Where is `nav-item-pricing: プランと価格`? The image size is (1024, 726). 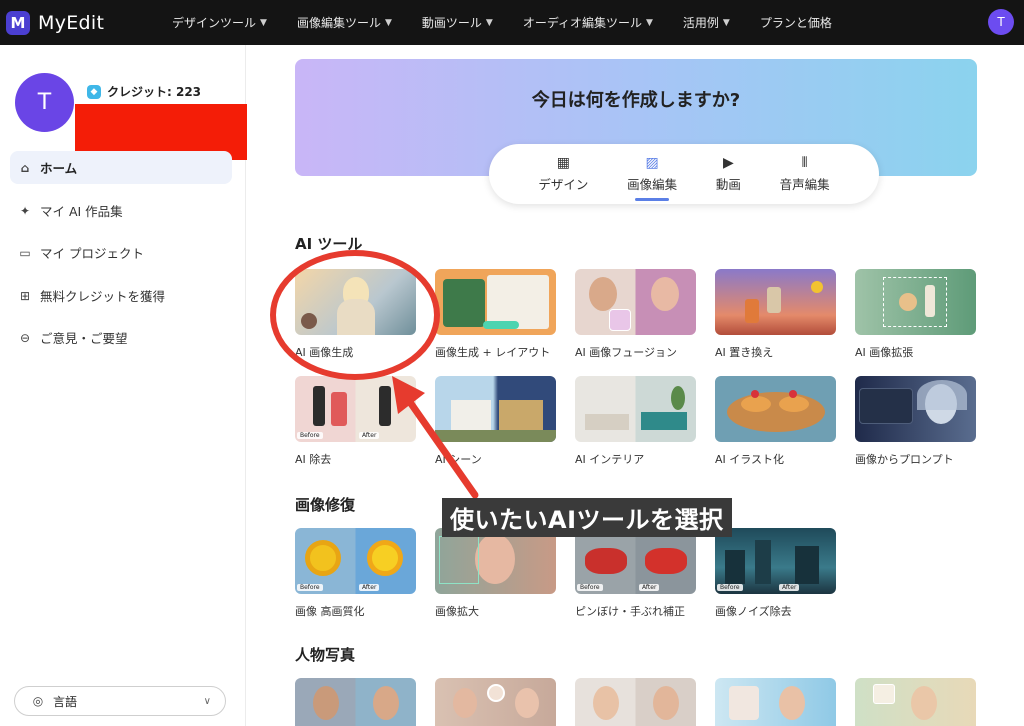
nav-item-pricing: プランと価格 is located at coordinates (796, 22).